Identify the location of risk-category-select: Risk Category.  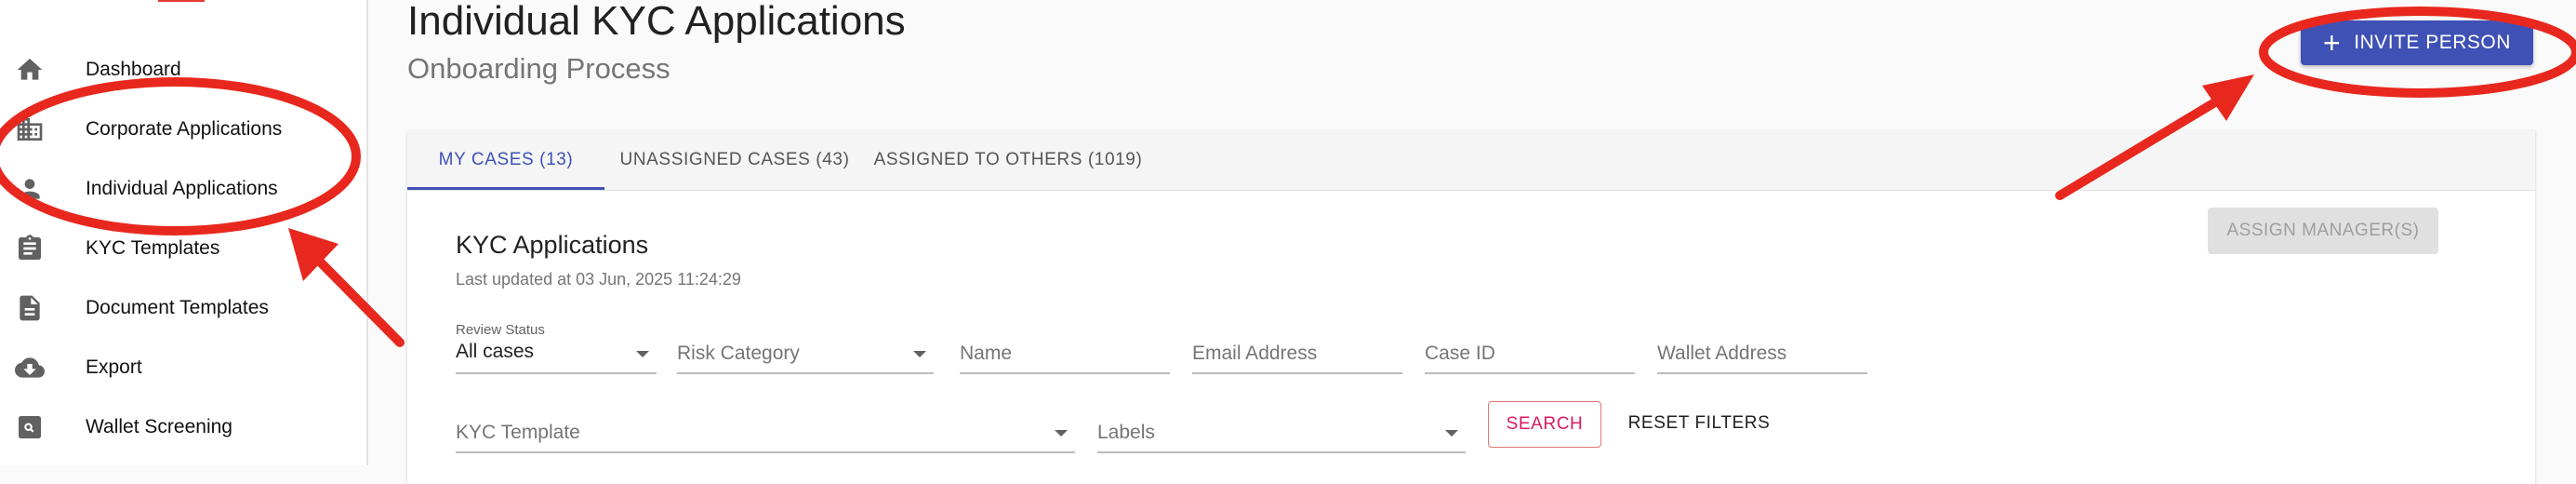
(805, 354).